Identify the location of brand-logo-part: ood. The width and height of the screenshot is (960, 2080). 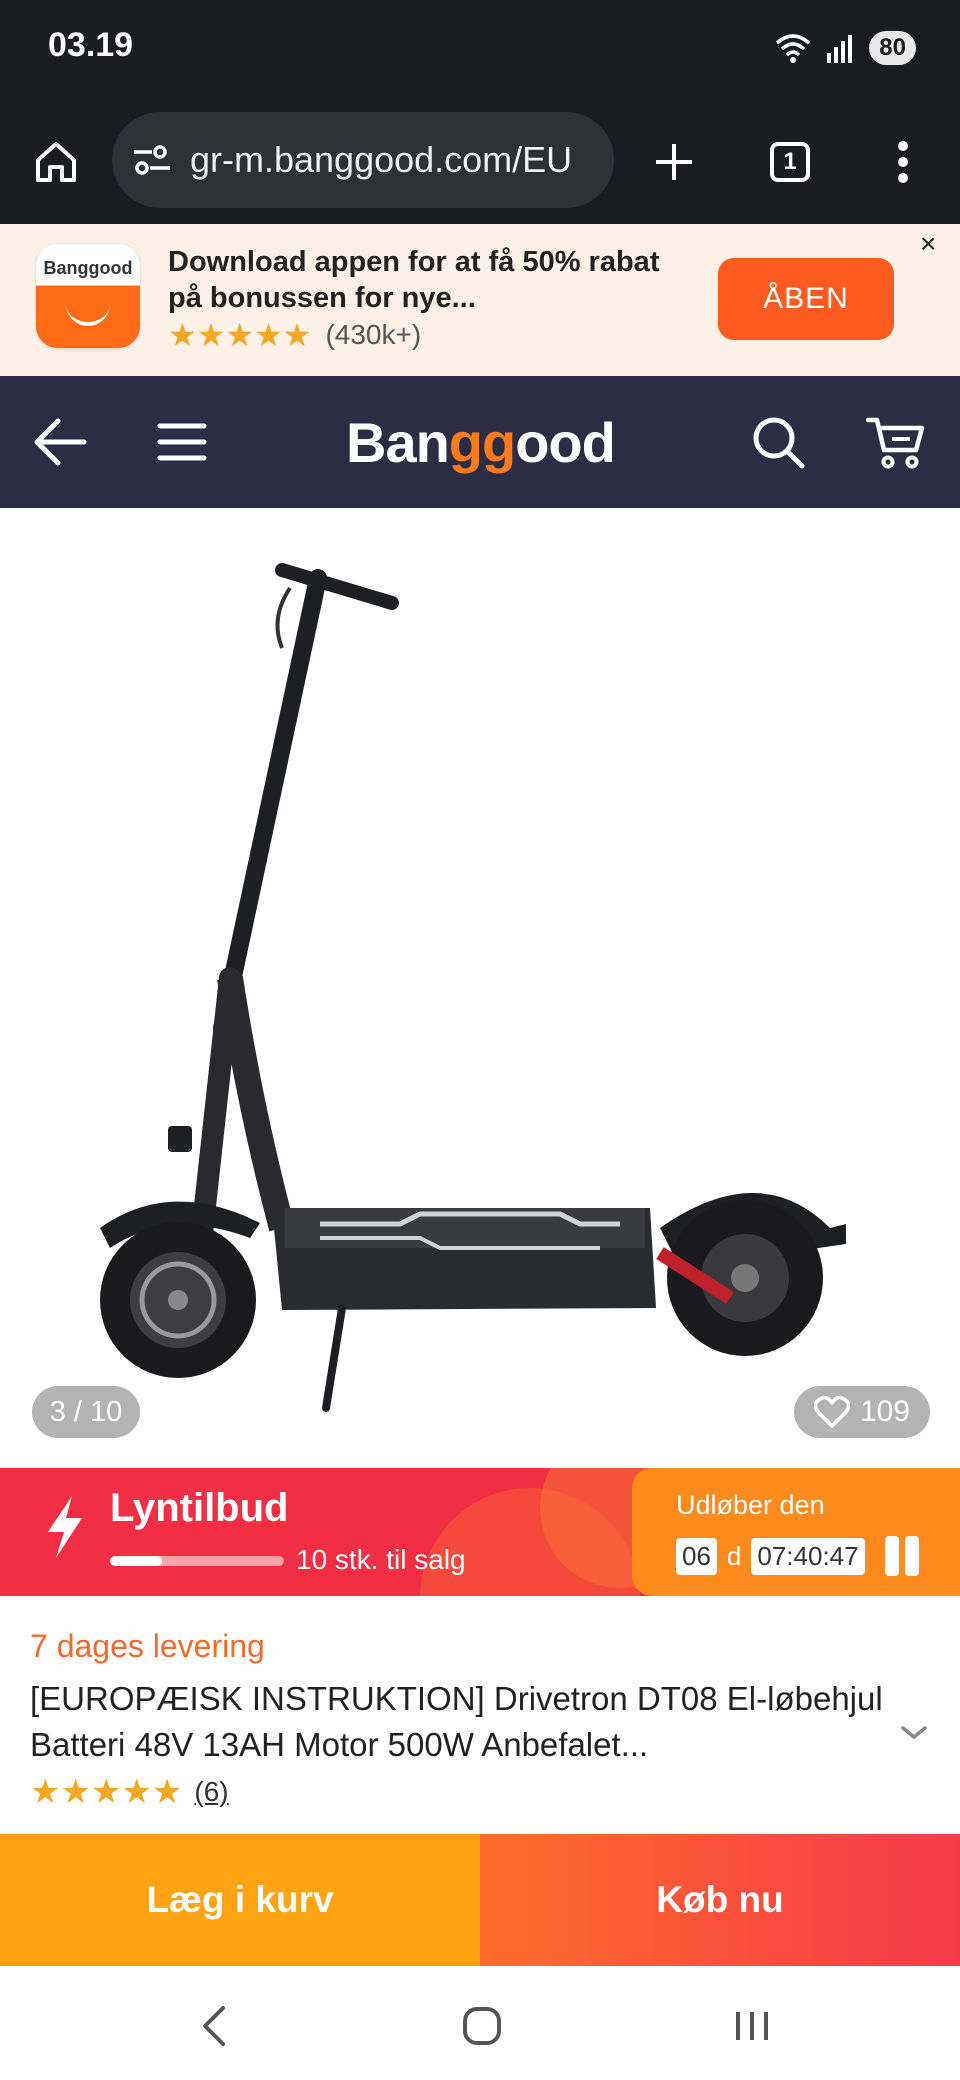
(565, 442).